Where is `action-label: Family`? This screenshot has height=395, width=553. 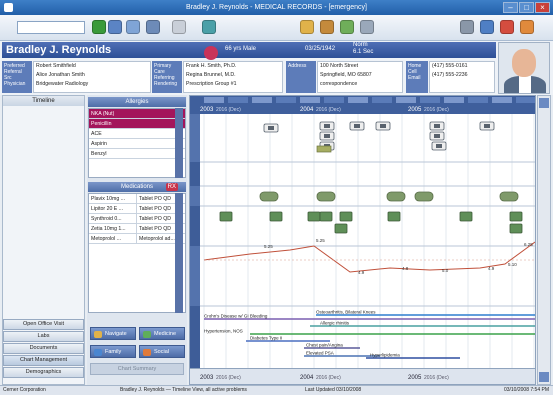
action-label: Family is located at coordinates (113, 352).